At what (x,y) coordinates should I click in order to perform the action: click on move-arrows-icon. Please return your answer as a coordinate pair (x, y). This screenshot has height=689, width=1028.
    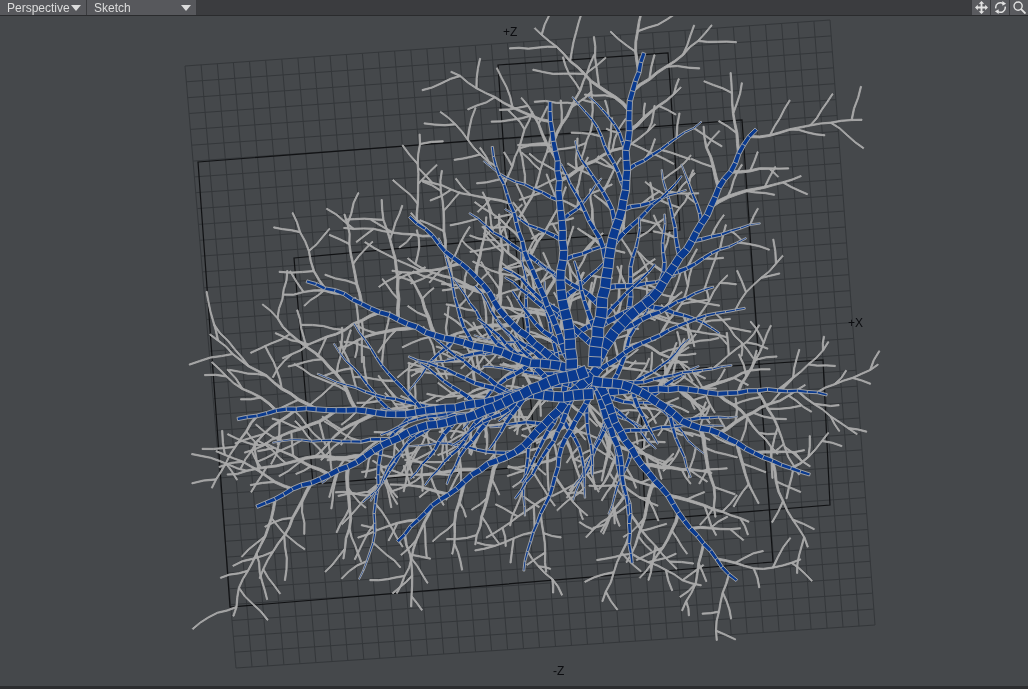
    Looking at the image, I should click on (981, 7).